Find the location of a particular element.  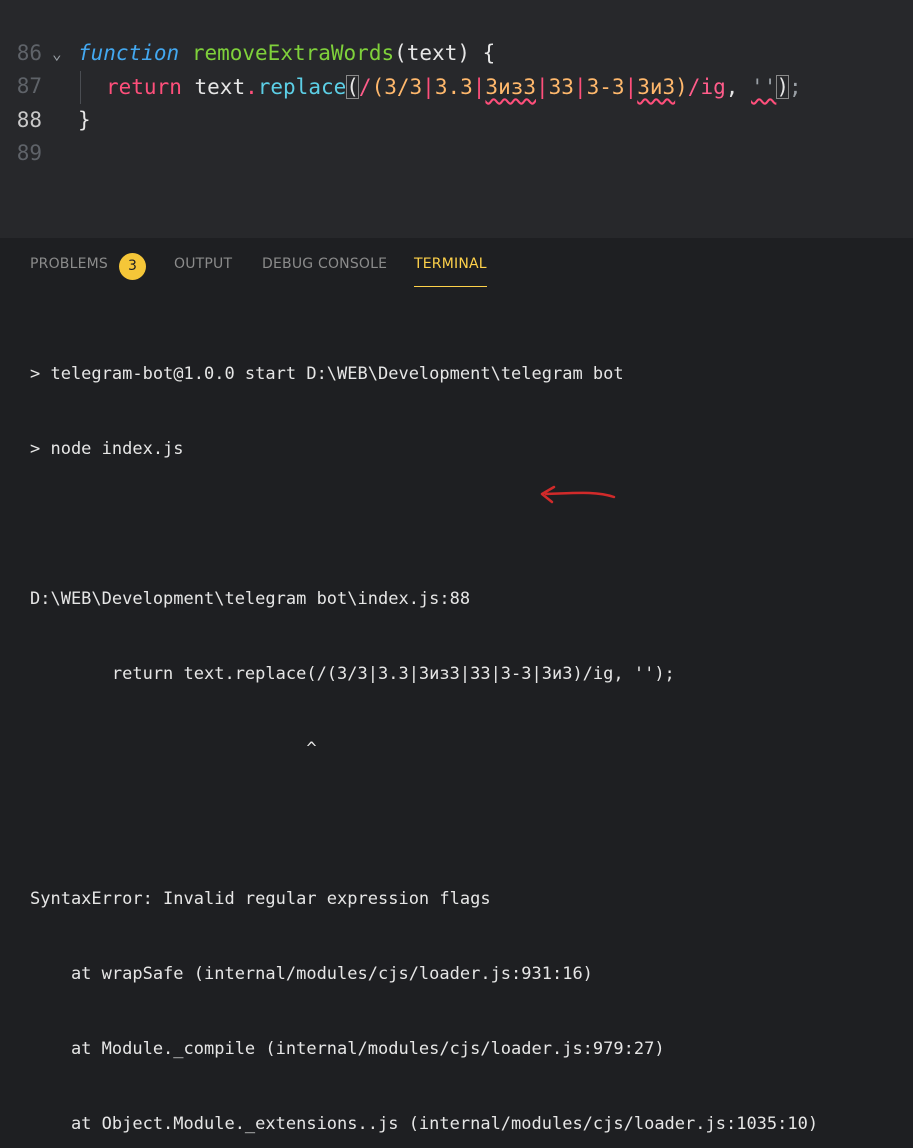

semicolon: ; is located at coordinates (795, 87).